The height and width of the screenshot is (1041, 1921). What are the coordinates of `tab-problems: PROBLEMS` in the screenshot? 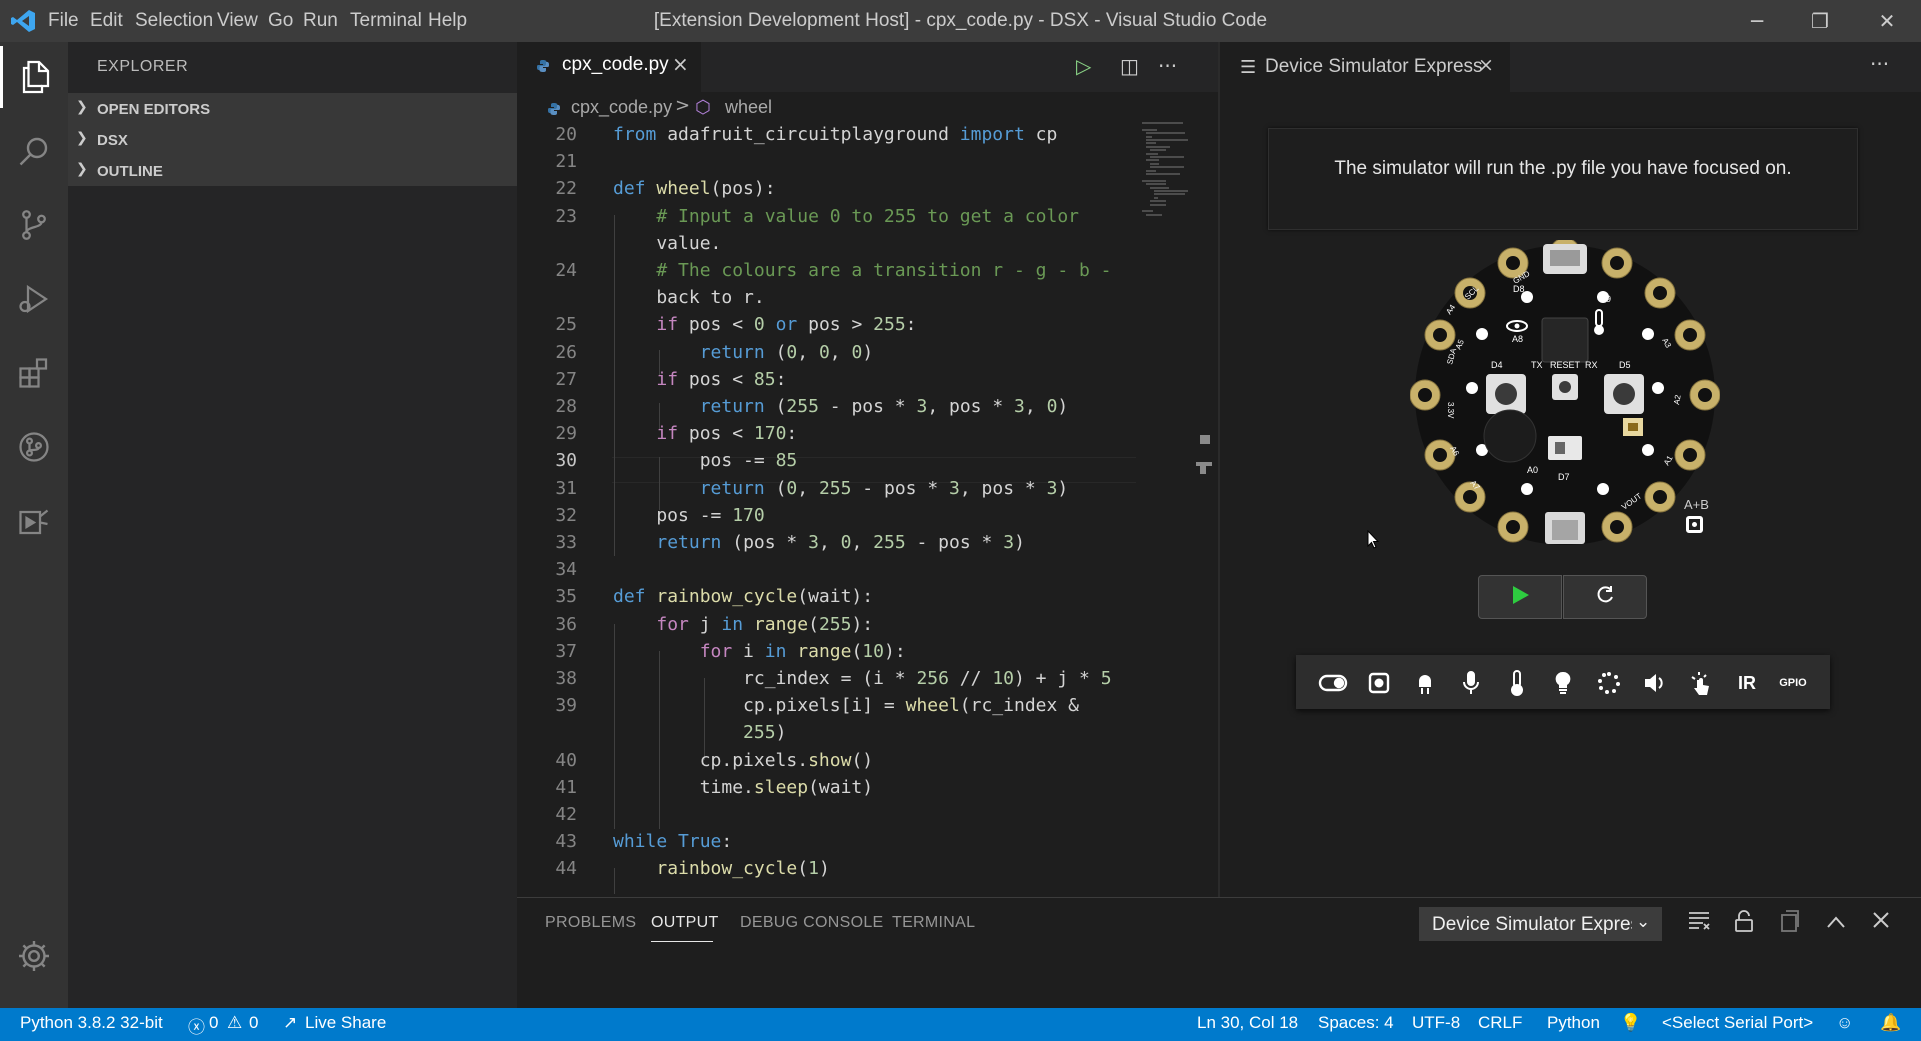 It's located at (590, 923).